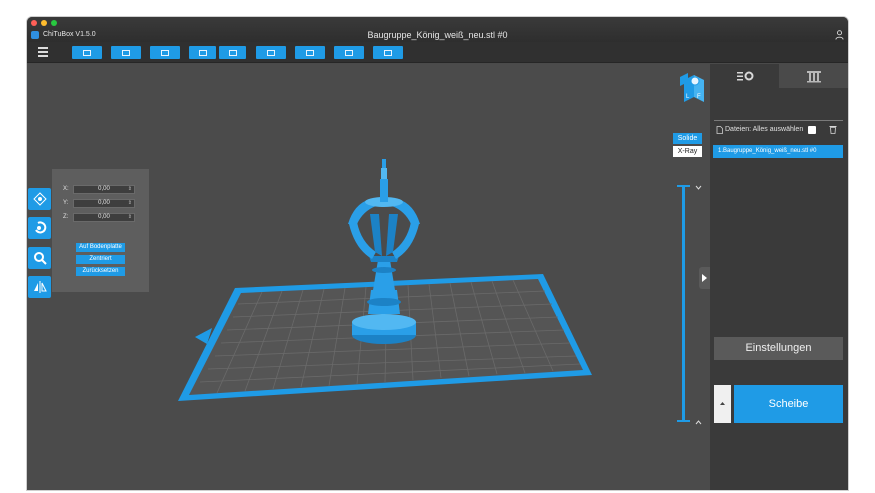  What do you see at coordinates (437, 35) in the screenshot?
I see `document-title: Baugruppe_König_weiß_neu.stl #0` at bounding box center [437, 35].